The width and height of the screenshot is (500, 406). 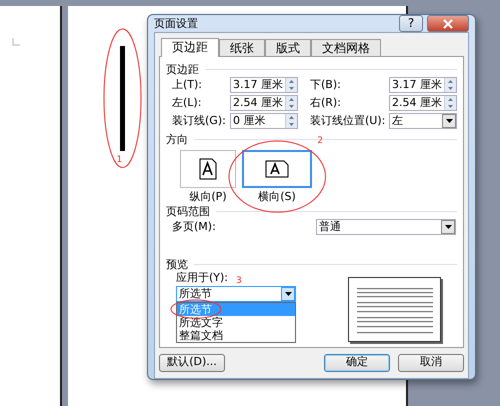 I want to click on landscape-page-icon, so click(x=277, y=169).